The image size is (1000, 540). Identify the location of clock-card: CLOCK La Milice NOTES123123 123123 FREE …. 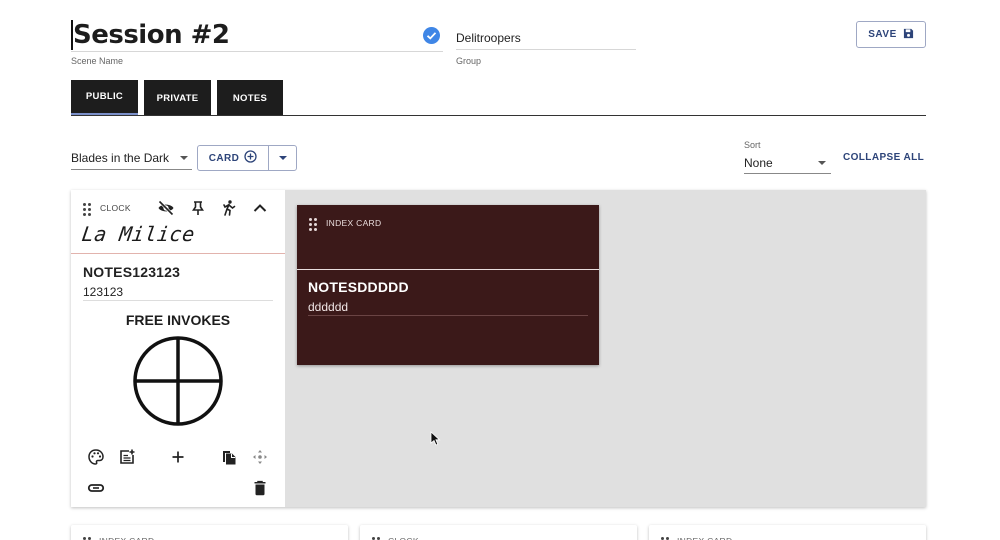
(178, 348).